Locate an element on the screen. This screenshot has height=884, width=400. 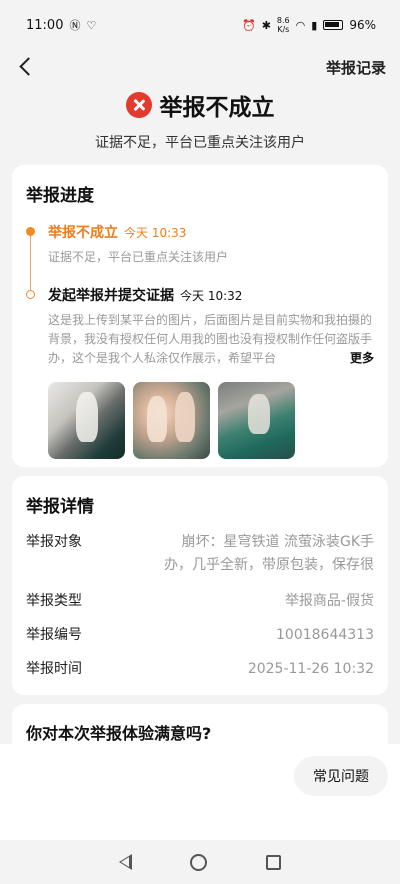
system-nav-bar is located at coordinates (200, 862).